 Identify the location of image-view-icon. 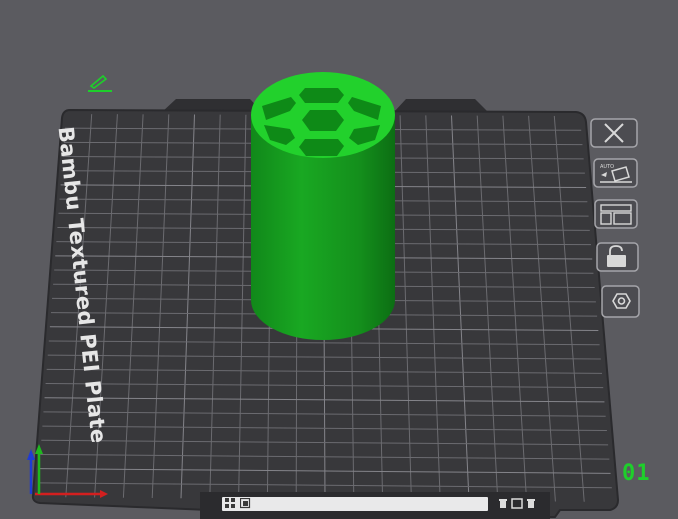
(245, 503).